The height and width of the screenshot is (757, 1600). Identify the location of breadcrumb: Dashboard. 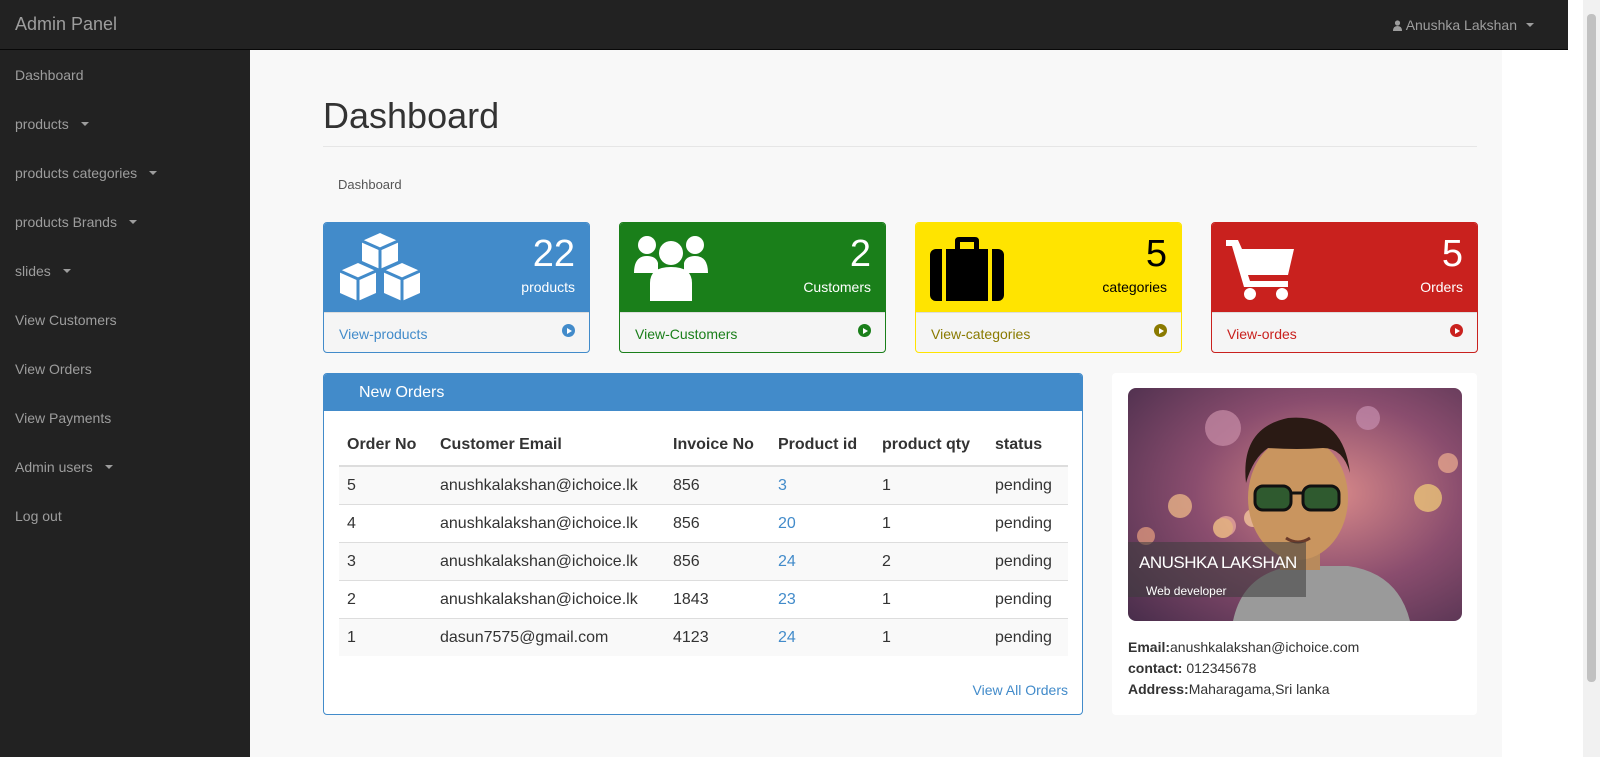
(370, 184).